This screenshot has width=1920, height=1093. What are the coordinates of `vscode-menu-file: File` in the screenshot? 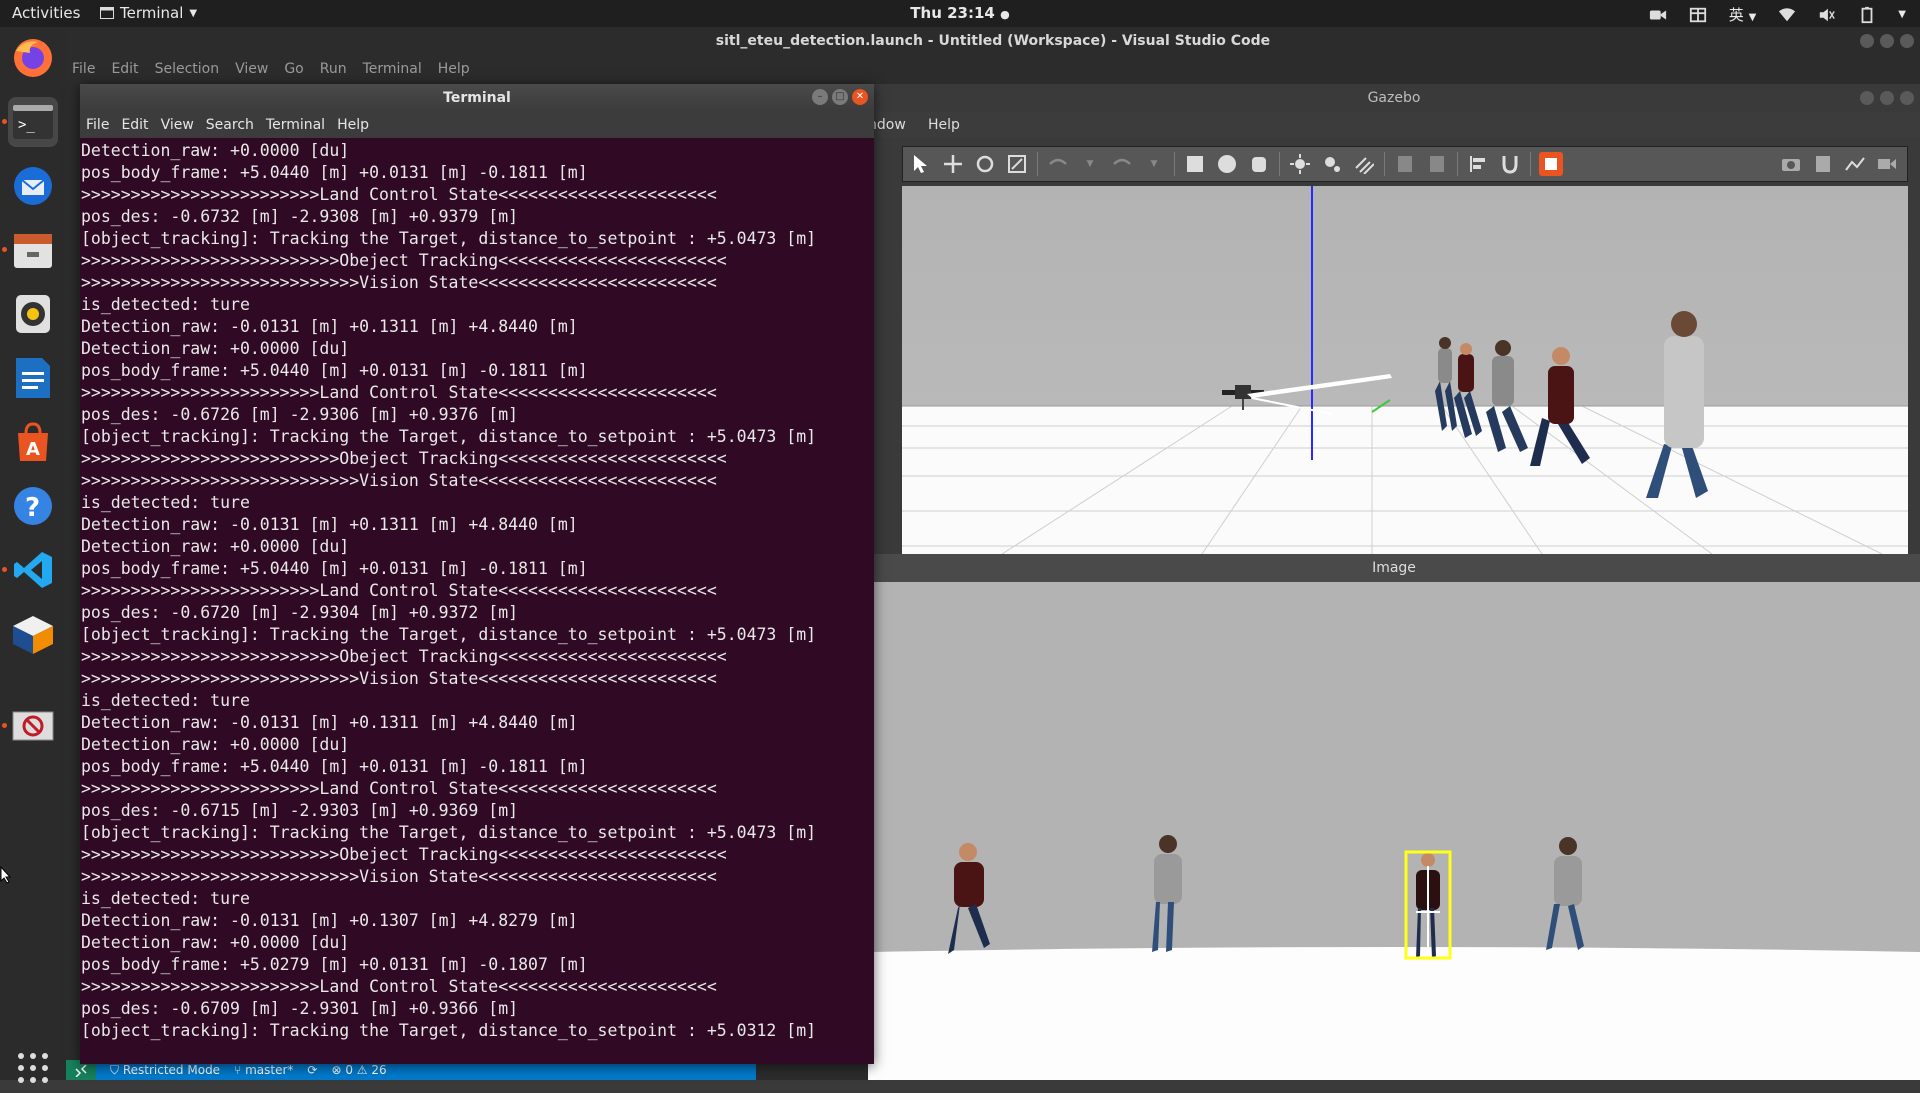 It's located at (83, 69).